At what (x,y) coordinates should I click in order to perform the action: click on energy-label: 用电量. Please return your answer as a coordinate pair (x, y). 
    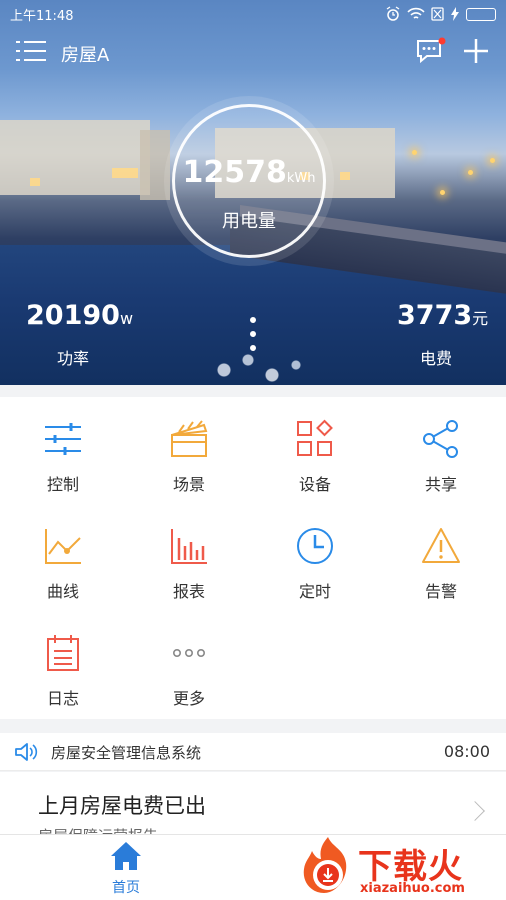
    Looking at the image, I should click on (249, 221).